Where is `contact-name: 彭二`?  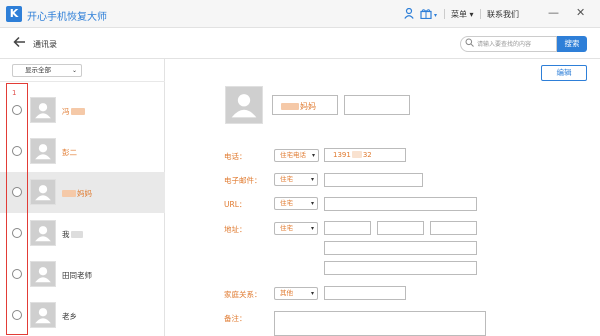
contact-name: 彭二 is located at coordinates (69, 152).